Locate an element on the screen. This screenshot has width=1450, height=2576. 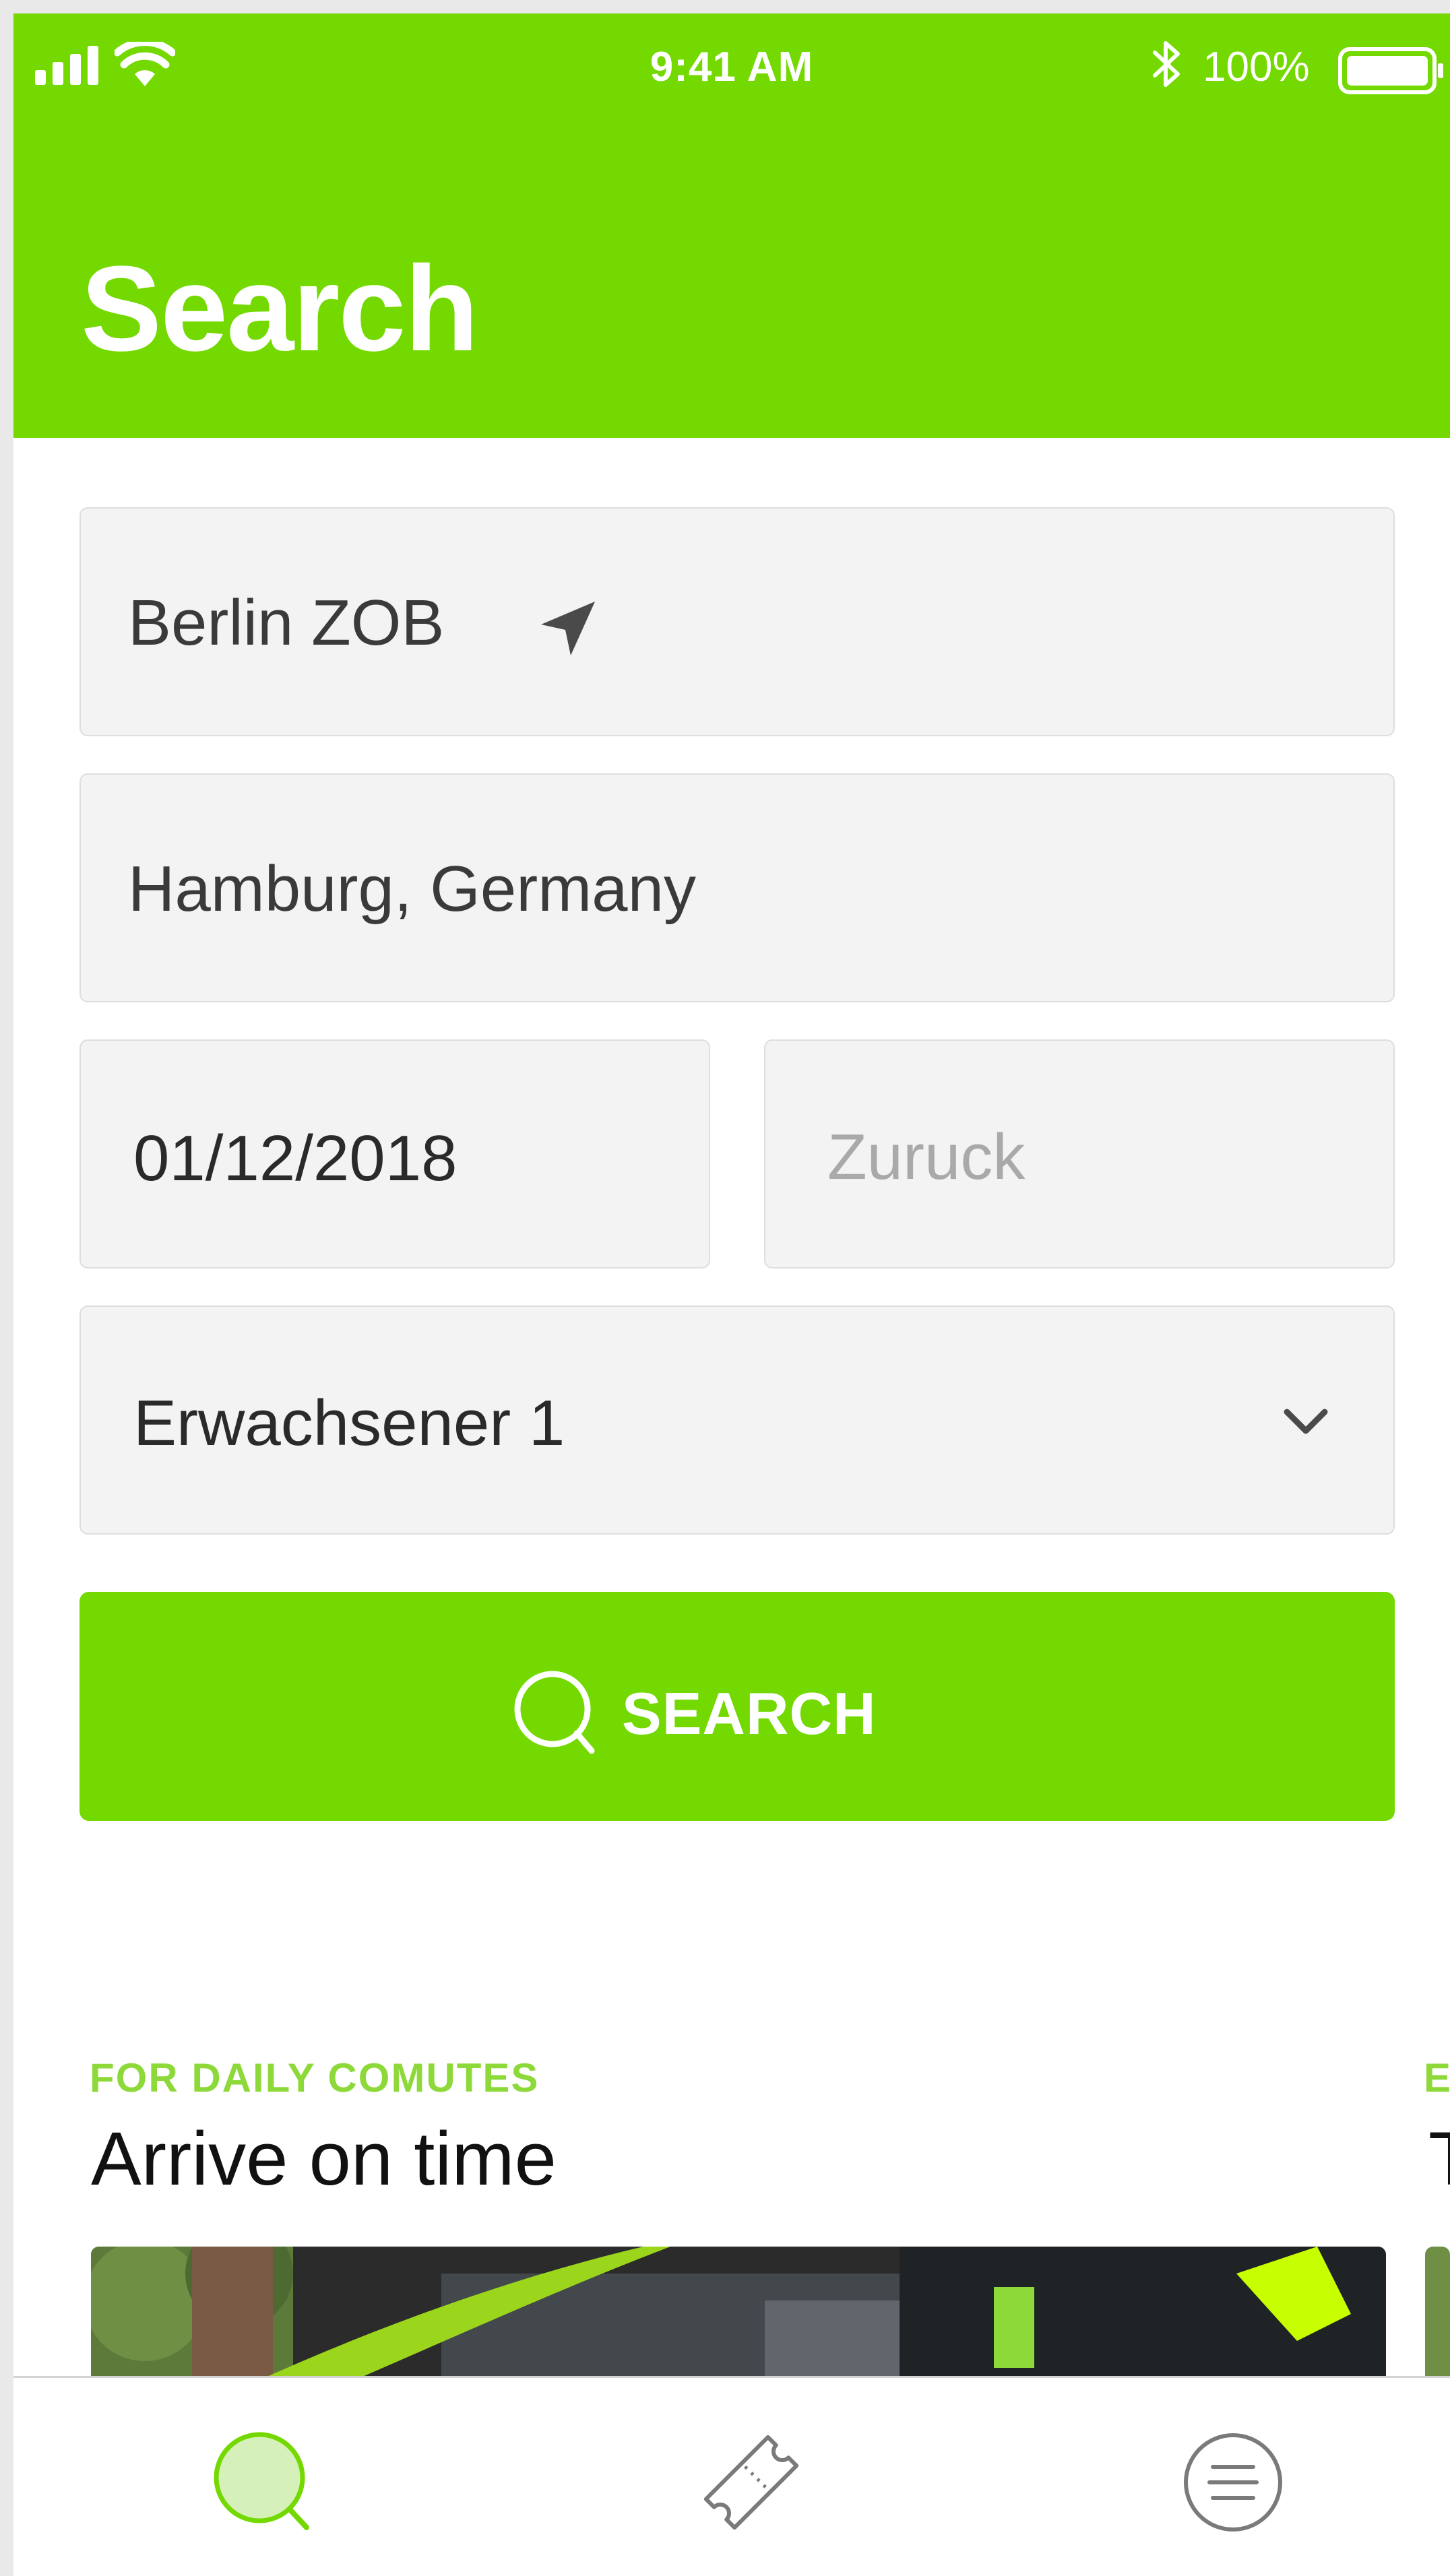
search-button: SEARCH is located at coordinates (737, 1706).